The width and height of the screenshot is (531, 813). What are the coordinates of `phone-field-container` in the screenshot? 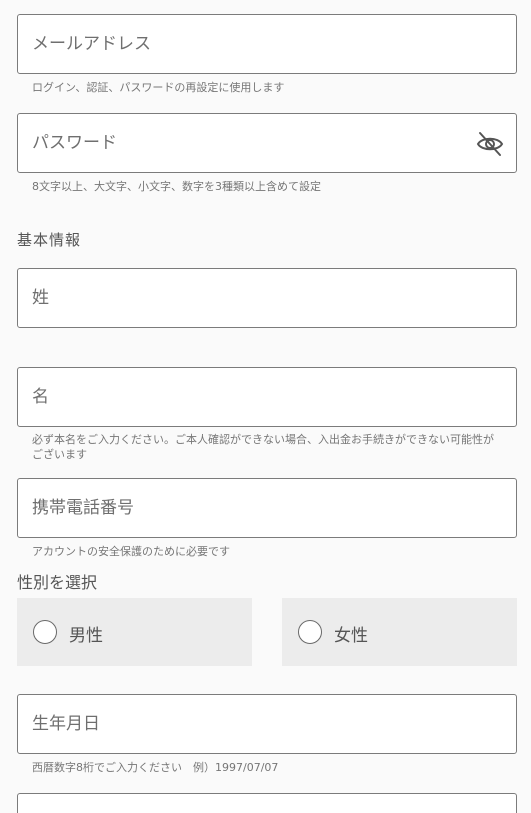 It's located at (267, 508).